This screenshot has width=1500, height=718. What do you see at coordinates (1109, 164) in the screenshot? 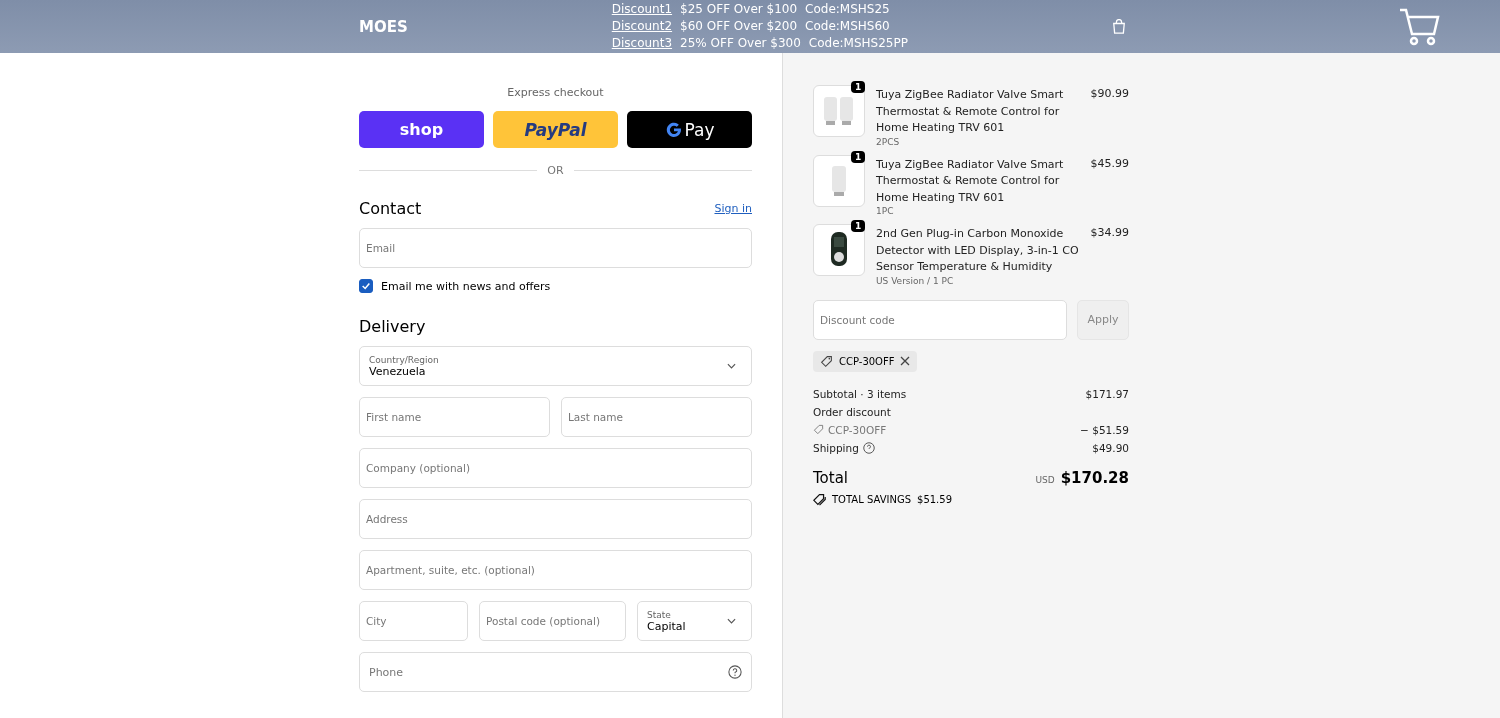
I see `product-price: $45.99` at bounding box center [1109, 164].